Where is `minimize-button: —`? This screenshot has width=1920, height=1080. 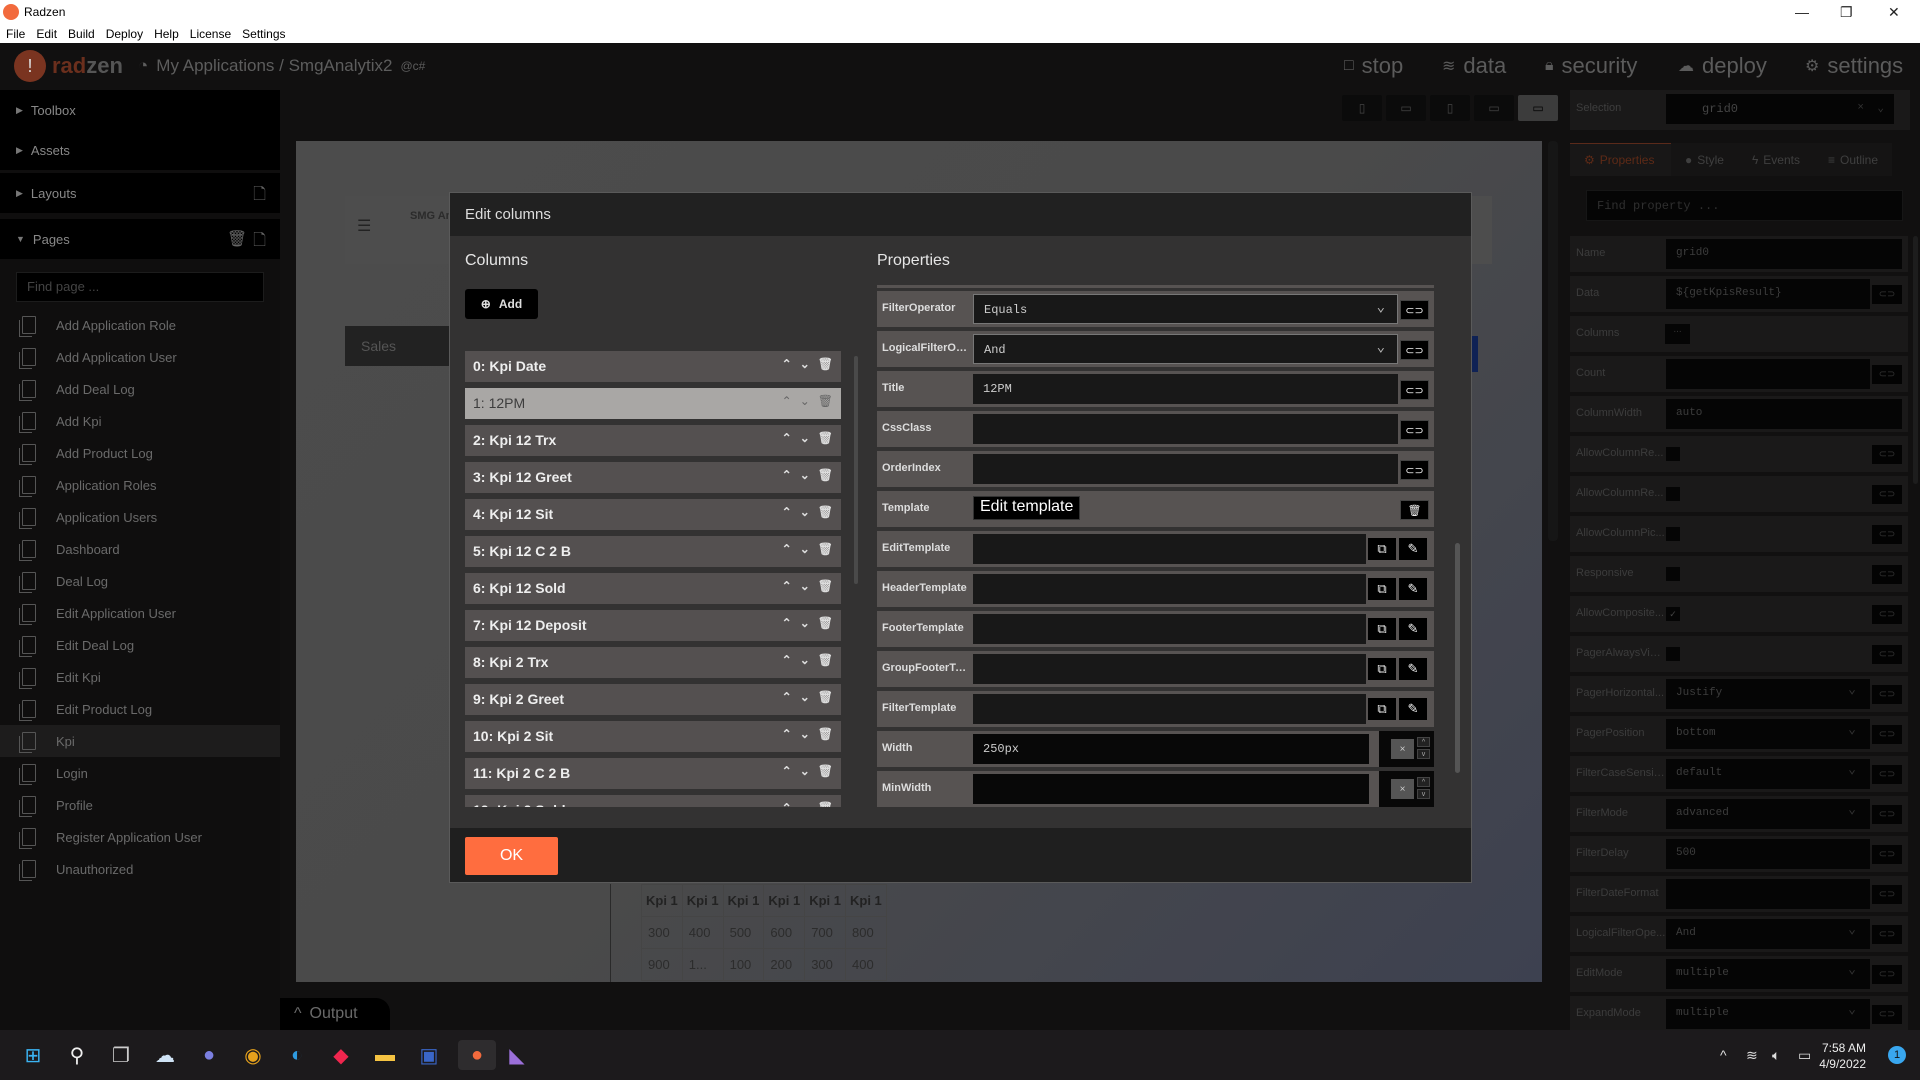 minimize-button: — is located at coordinates (1802, 12).